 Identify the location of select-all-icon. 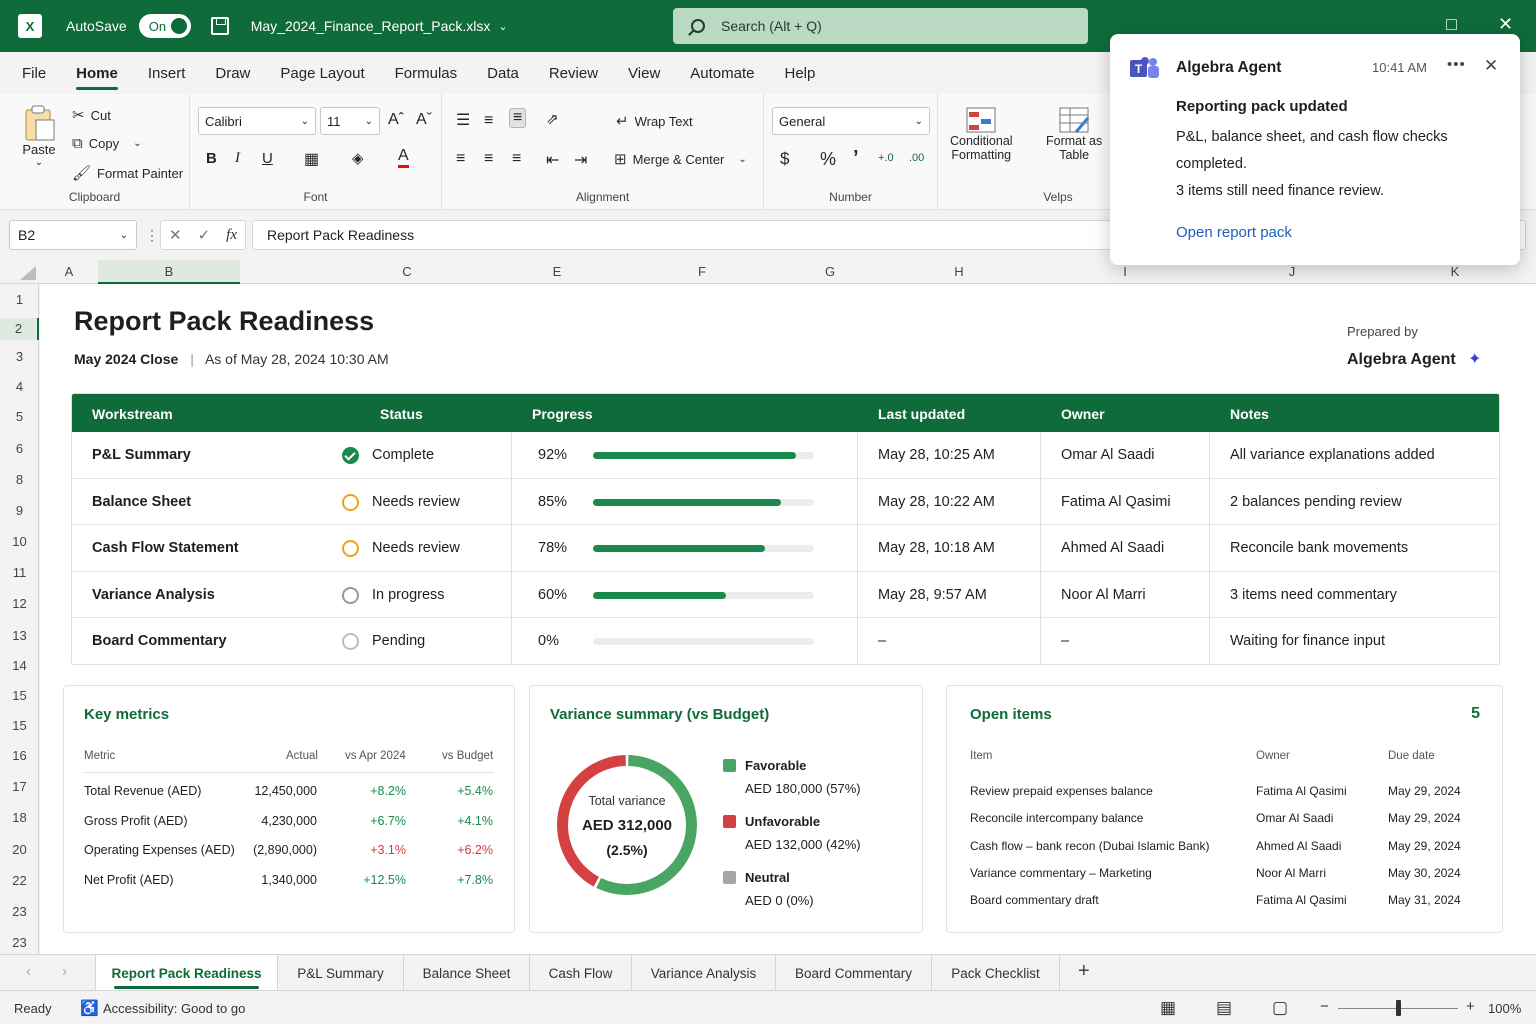
(28, 273).